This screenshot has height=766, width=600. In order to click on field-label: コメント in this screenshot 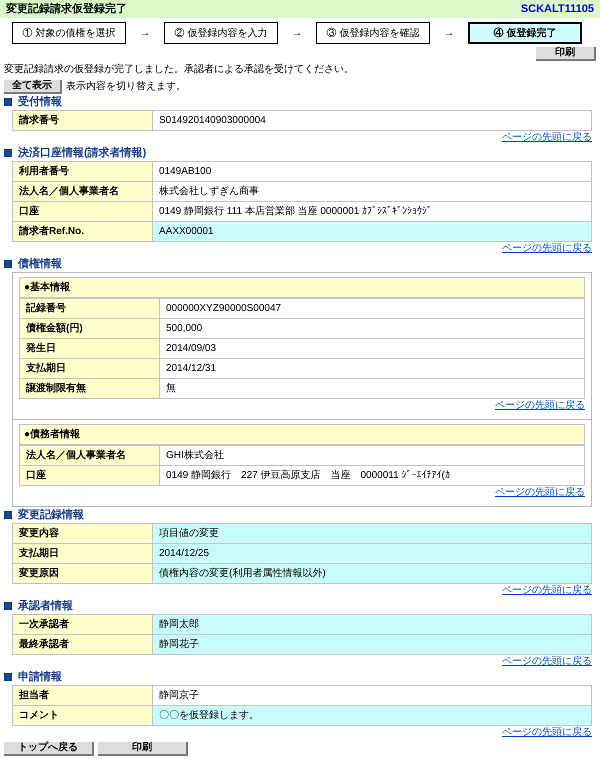, I will do `click(82, 716)`.